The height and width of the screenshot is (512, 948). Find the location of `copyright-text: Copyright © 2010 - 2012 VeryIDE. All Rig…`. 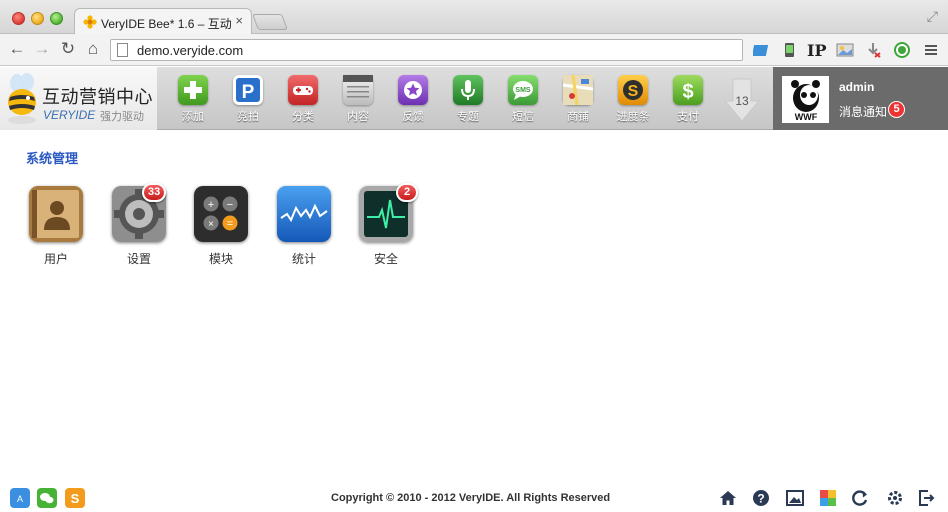

copyright-text: Copyright © 2010 - 2012 VeryIDE. All Rig… is located at coordinates (471, 498).